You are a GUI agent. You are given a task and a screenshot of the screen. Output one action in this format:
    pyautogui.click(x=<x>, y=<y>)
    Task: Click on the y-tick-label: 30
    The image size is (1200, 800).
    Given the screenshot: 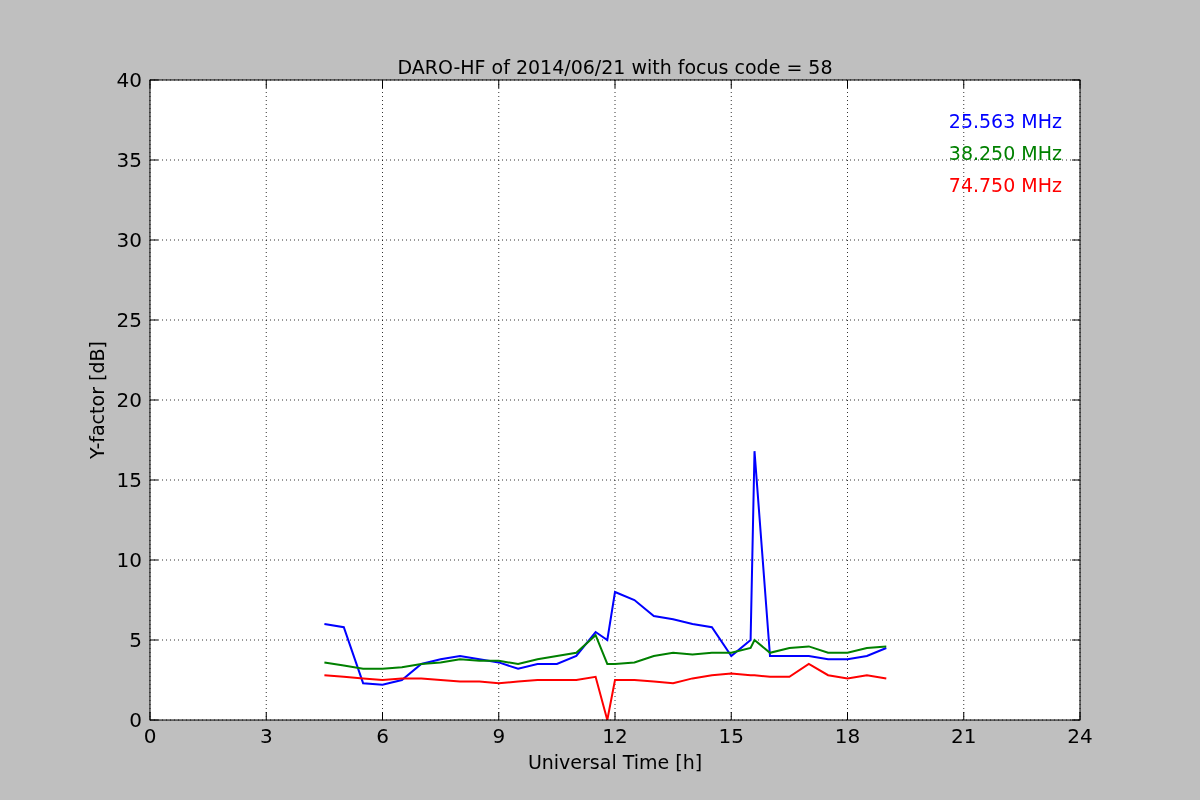 What is the action you would take?
    pyautogui.click(x=129, y=240)
    